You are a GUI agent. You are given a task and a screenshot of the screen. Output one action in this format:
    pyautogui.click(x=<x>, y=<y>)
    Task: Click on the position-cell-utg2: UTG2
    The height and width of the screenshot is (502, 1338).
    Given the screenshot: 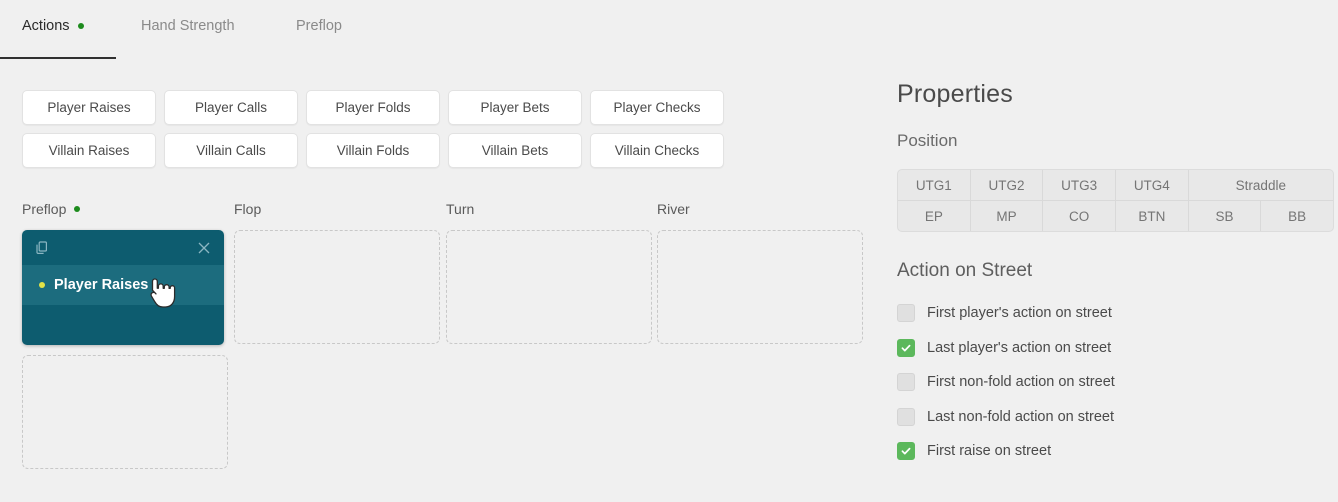 What is the action you would take?
    pyautogui.click(x=1006, y=185)
    